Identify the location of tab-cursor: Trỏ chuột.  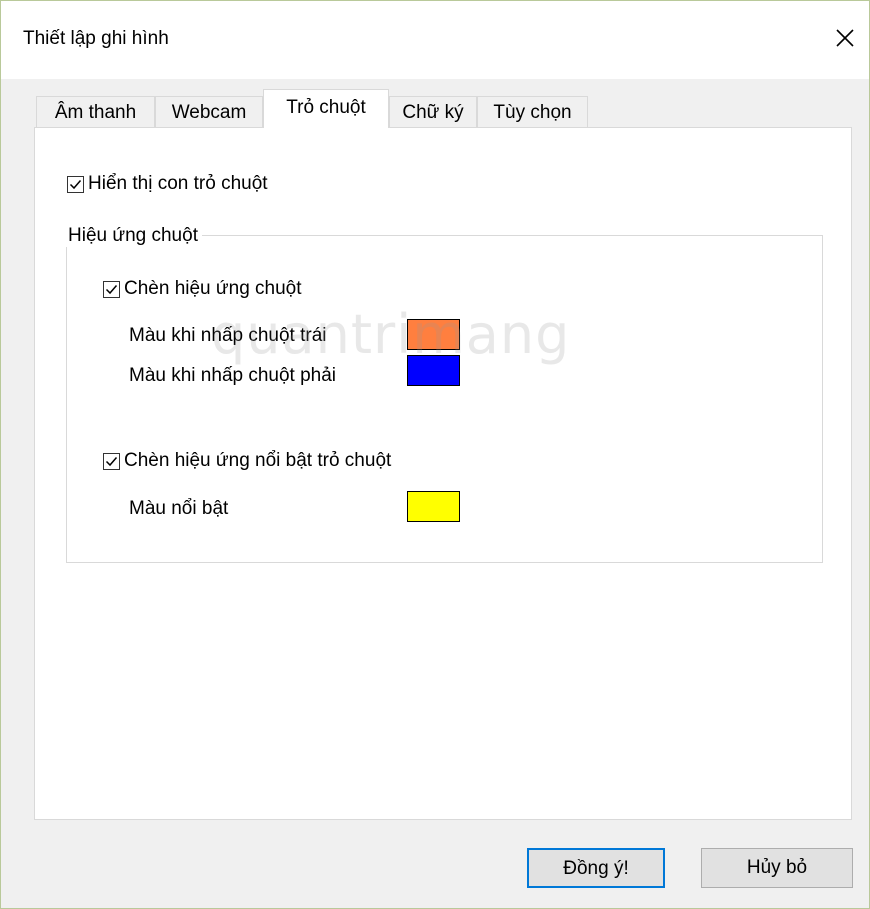
(326, 108).